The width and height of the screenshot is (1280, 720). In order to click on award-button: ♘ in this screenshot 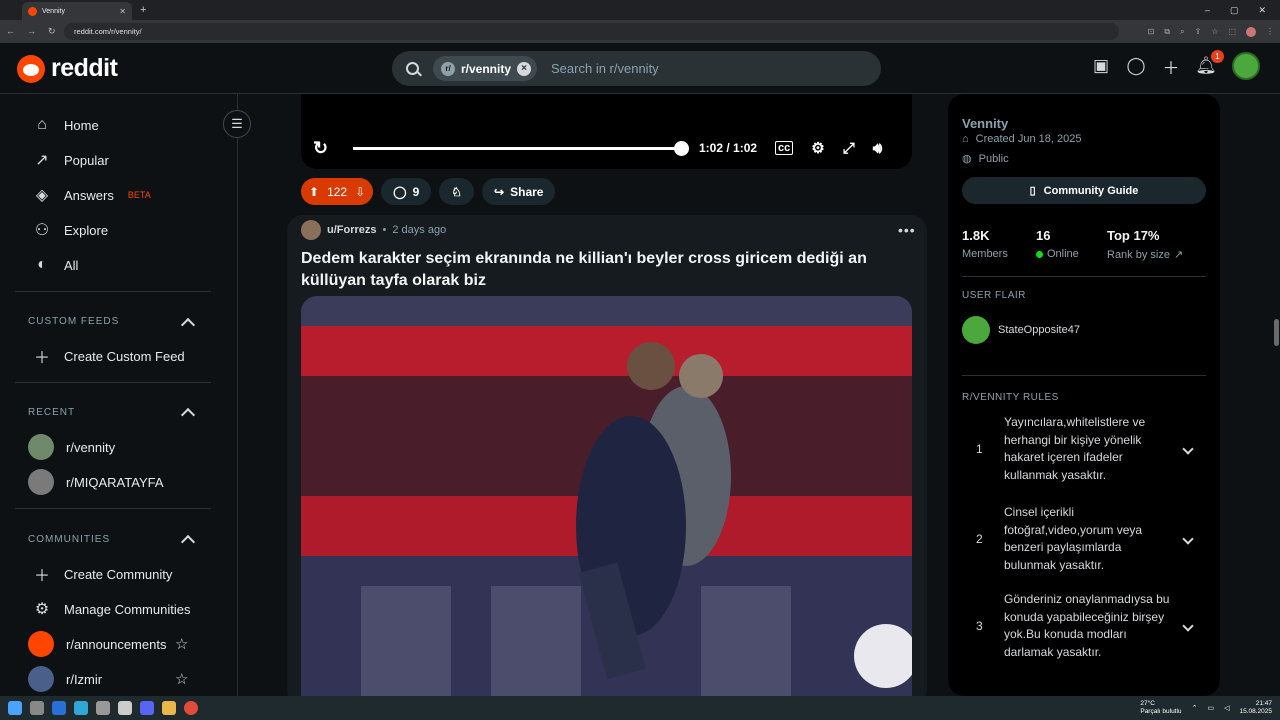, I will do `click(457, 191)`.